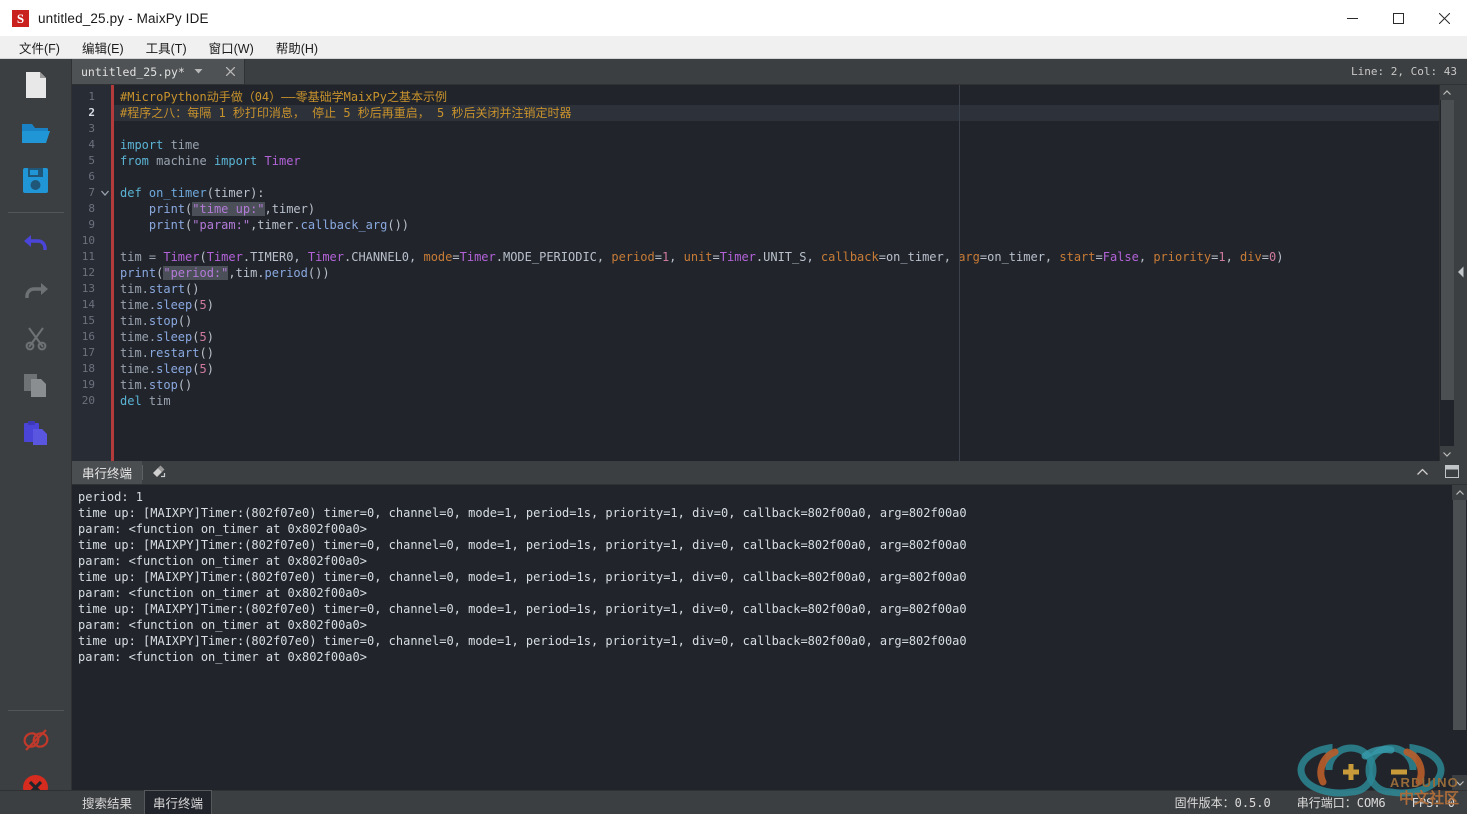 This screenshot has height=814, width=1467. I want to click on disconnect-button, so click(36, 741).